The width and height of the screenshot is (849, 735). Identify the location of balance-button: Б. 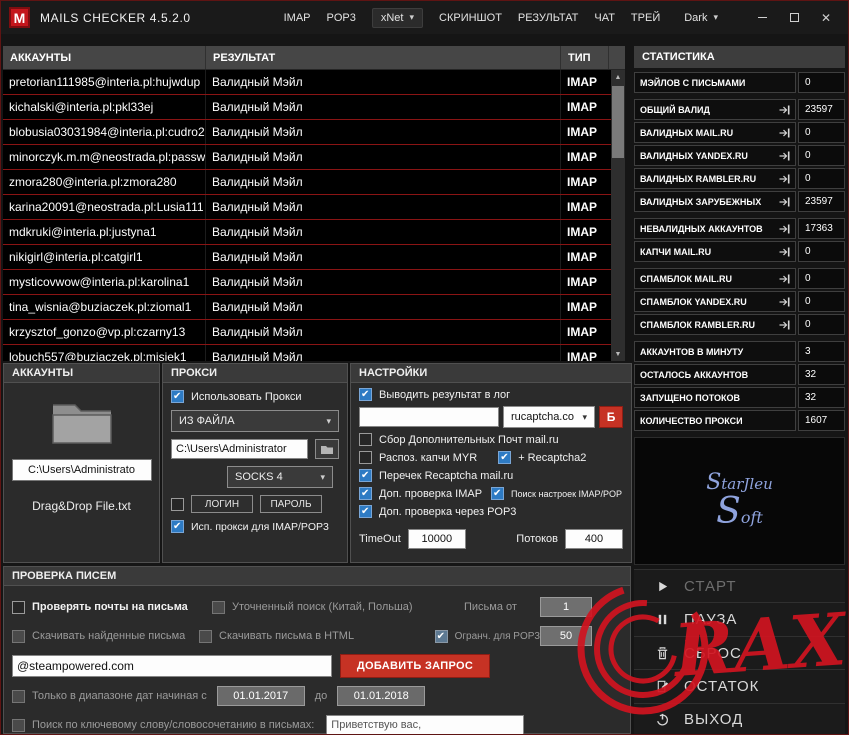
(611, 417).